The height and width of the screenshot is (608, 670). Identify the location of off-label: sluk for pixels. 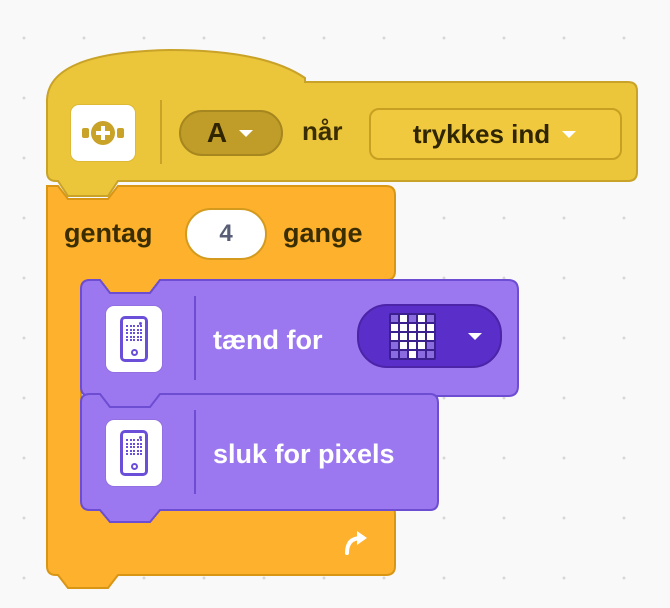
(304, 454).